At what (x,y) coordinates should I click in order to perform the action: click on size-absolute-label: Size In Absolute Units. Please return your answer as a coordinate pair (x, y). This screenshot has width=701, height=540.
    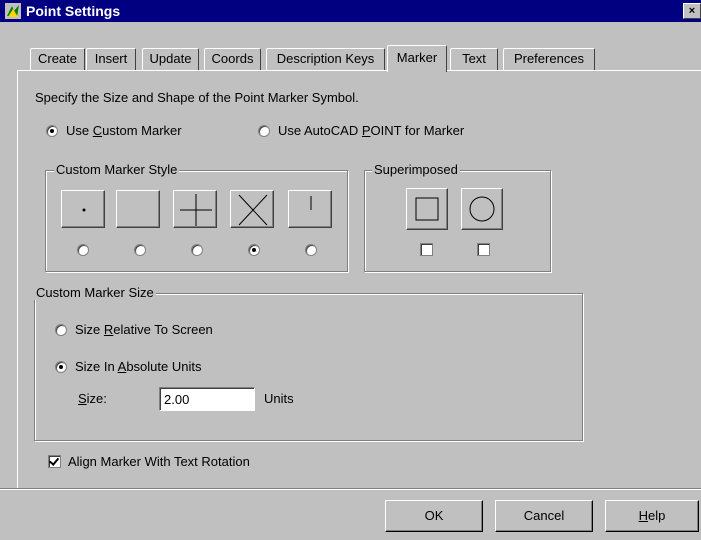
    Looking at the image, I should click on (138, 367).